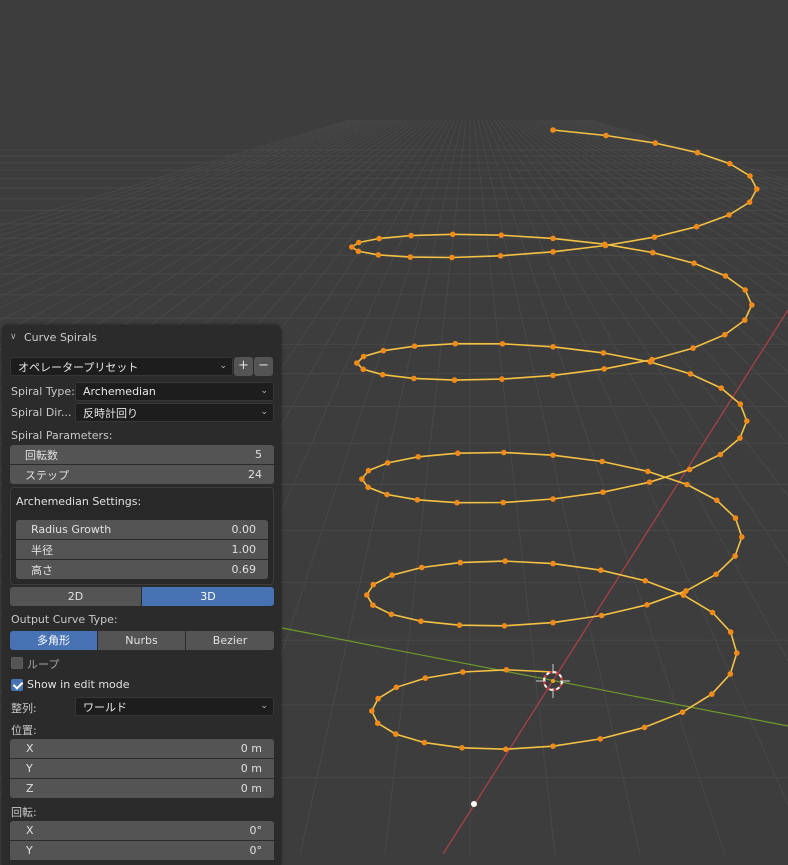 The height and width of the screenshot is (865, 788). Describe the element at coordinates (14, 337) in the screenshot. I see `chevron-down-icon: ∨` at that location.